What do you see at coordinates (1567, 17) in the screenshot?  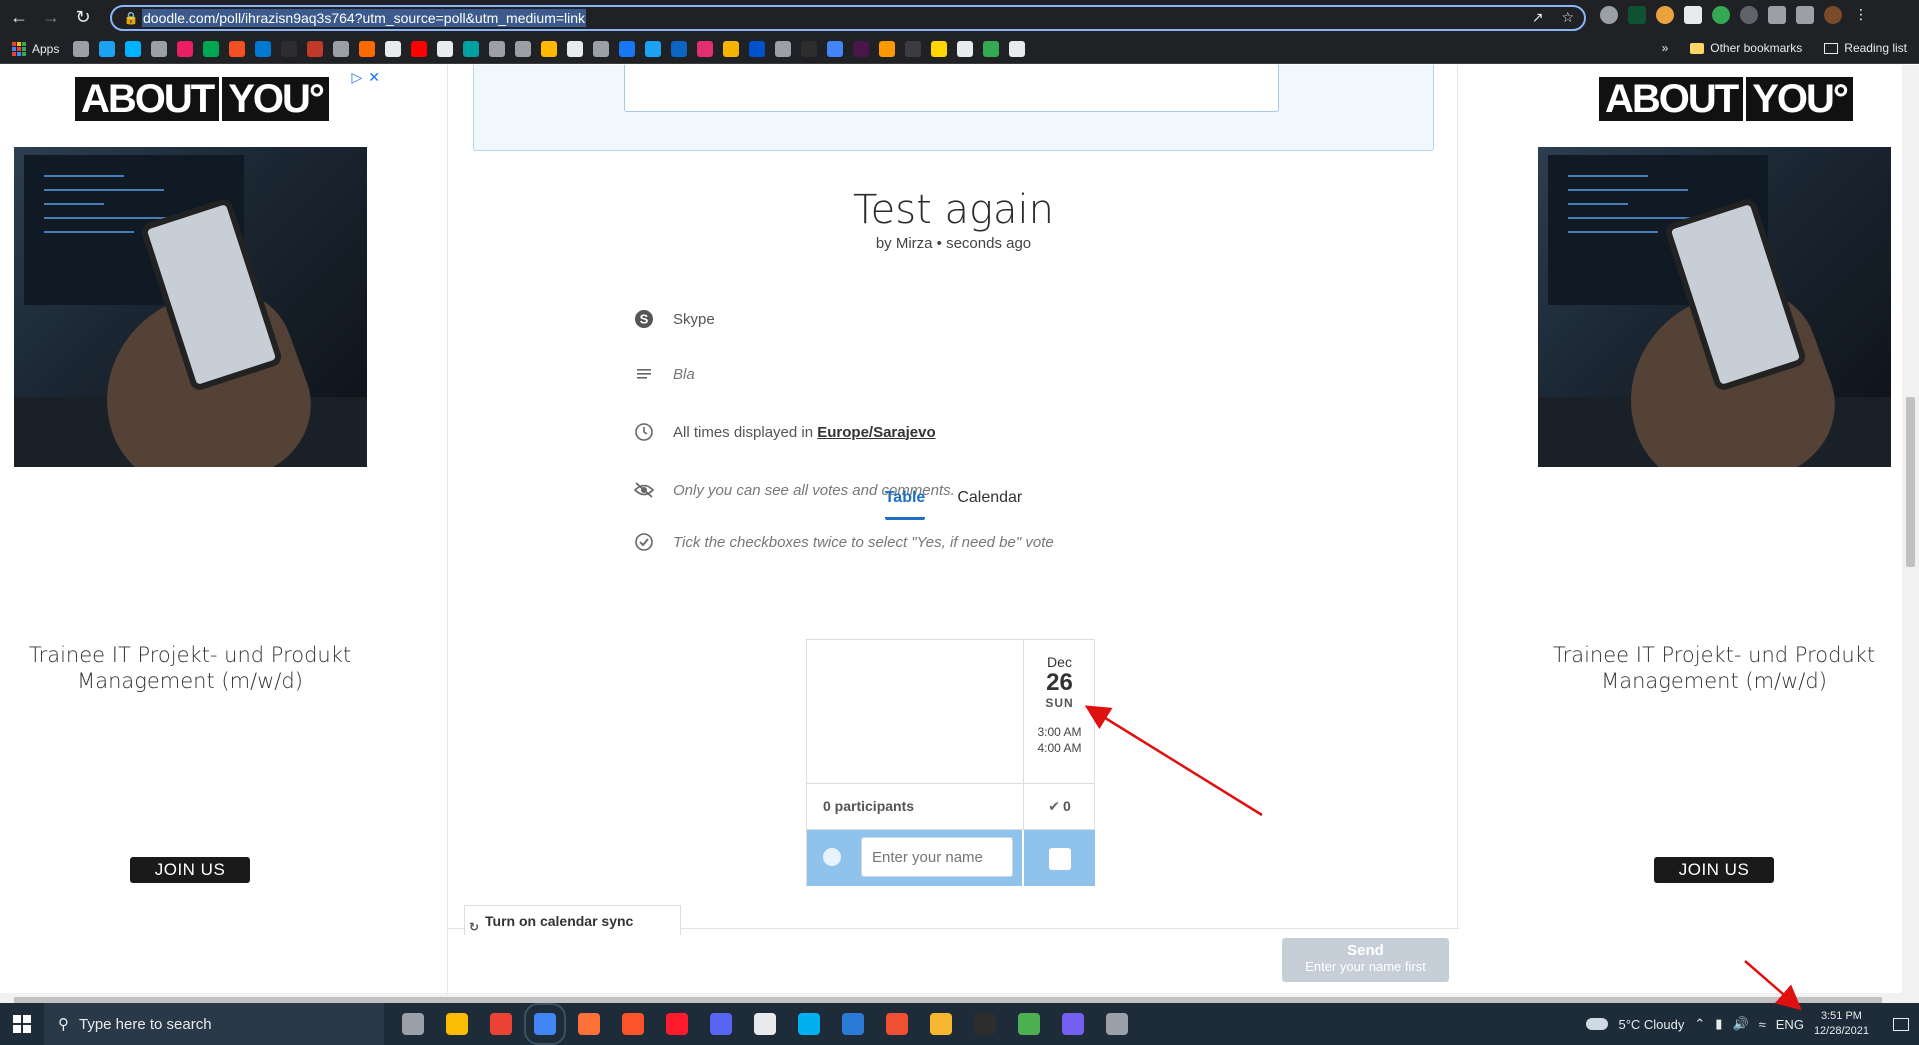 I see `bookmark-star-icon: ☆` at bounding box center [1567, 17].